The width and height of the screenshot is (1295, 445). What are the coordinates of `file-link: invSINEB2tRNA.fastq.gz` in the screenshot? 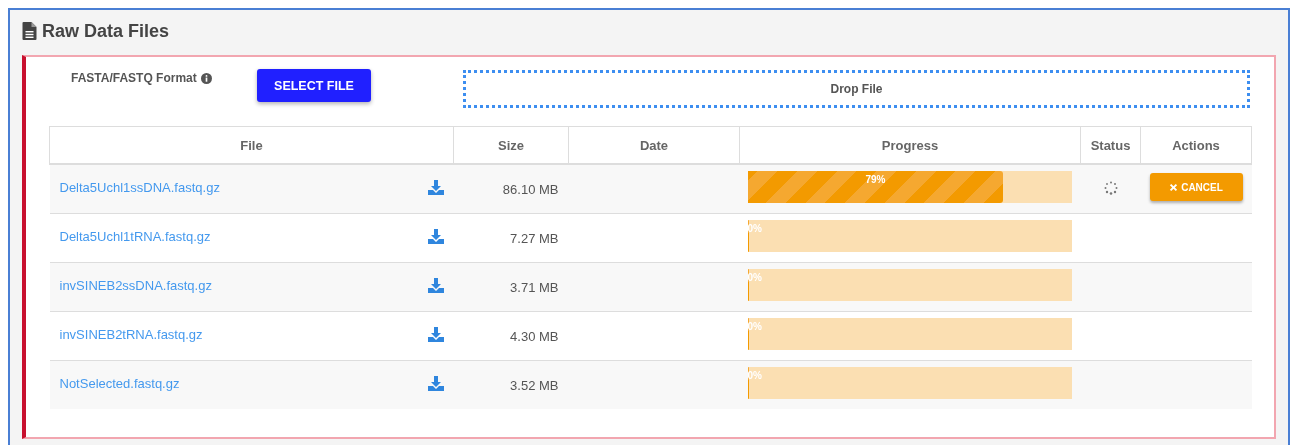 It's located at (131, 334).